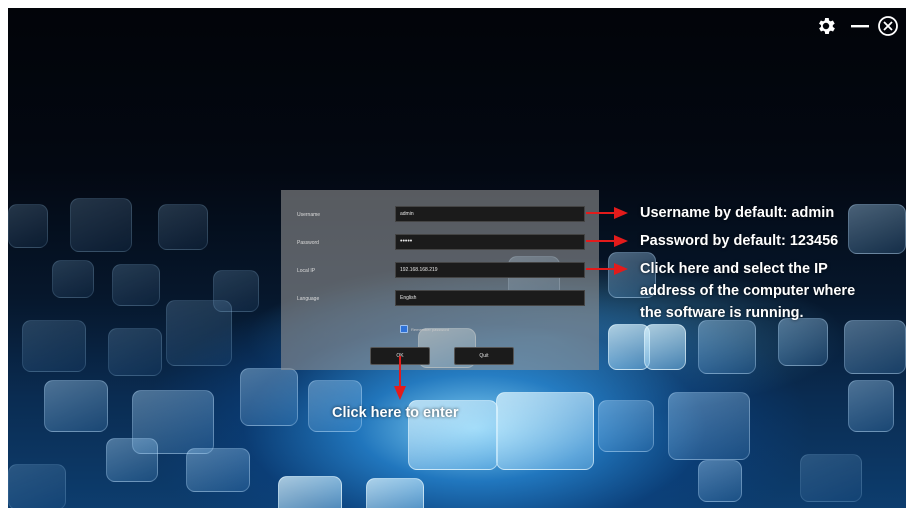 The width and height of the screenshot is (906, 508). I want to click on settings-button, so click(826, 26).